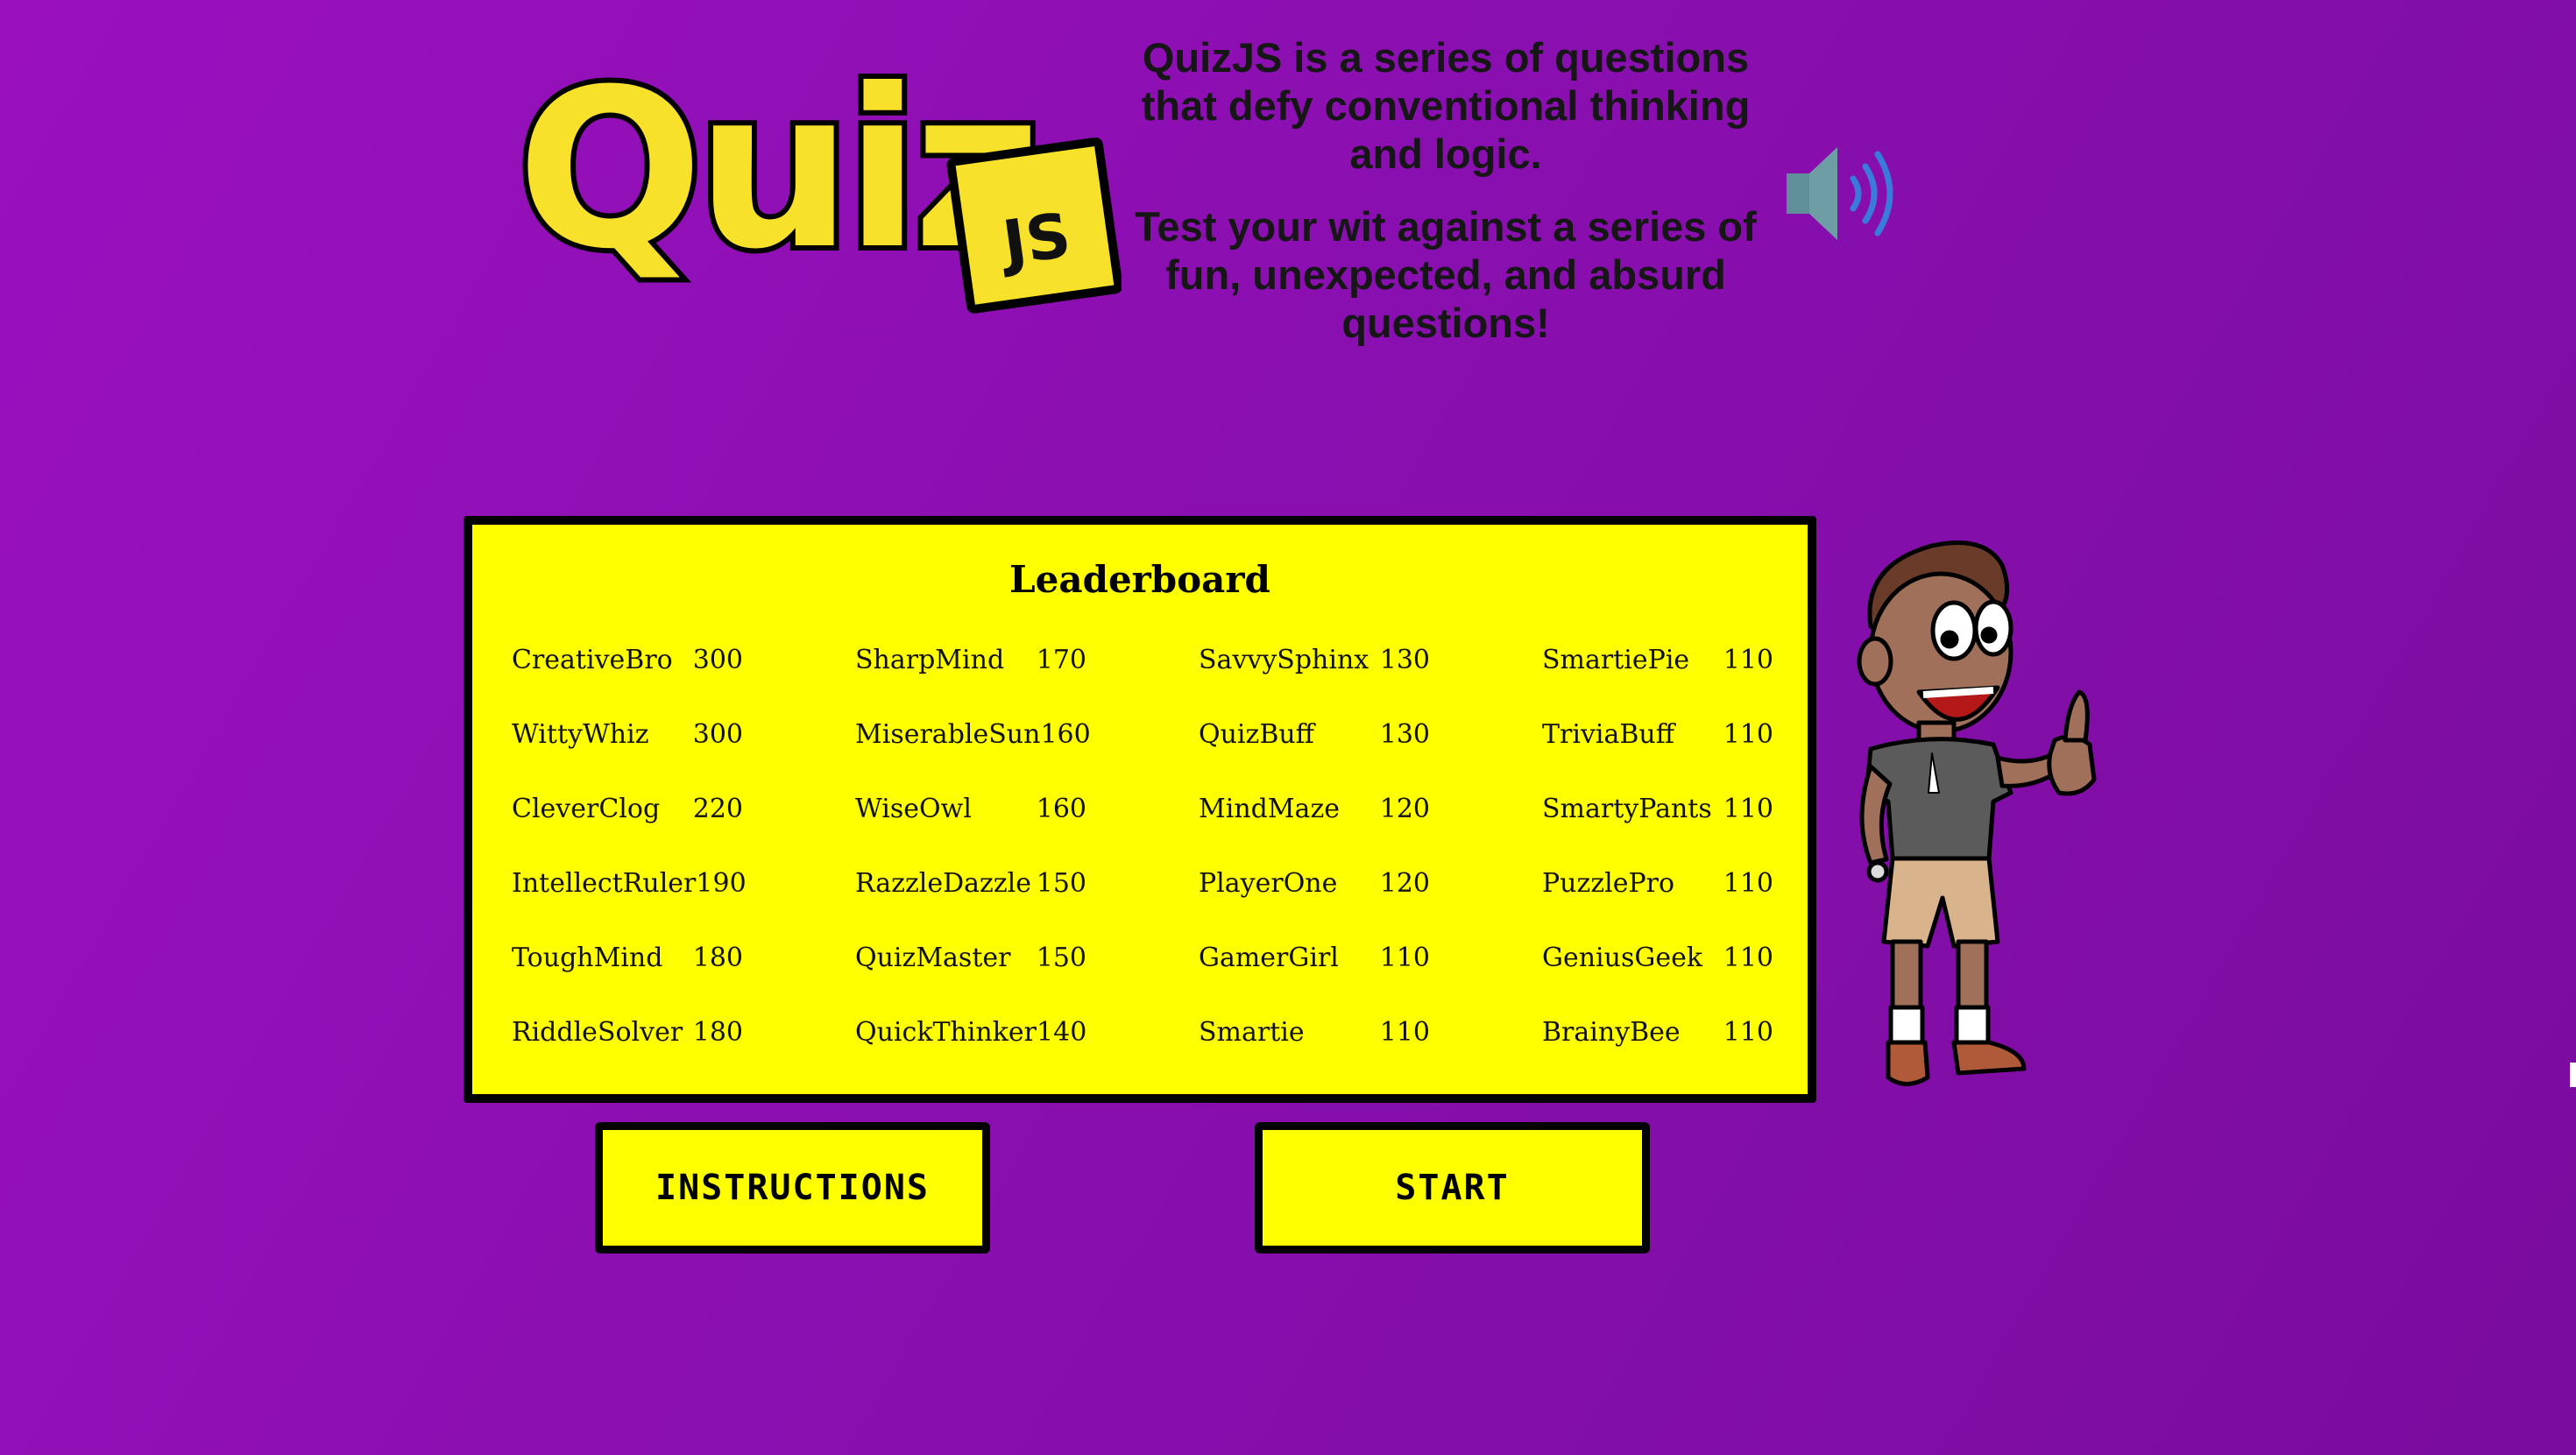 This screenshot has width=2576, height=1455. Describe the element at coordinates (933, 958) in the screenshot. I see `player-name: QuizMaster` at that location.